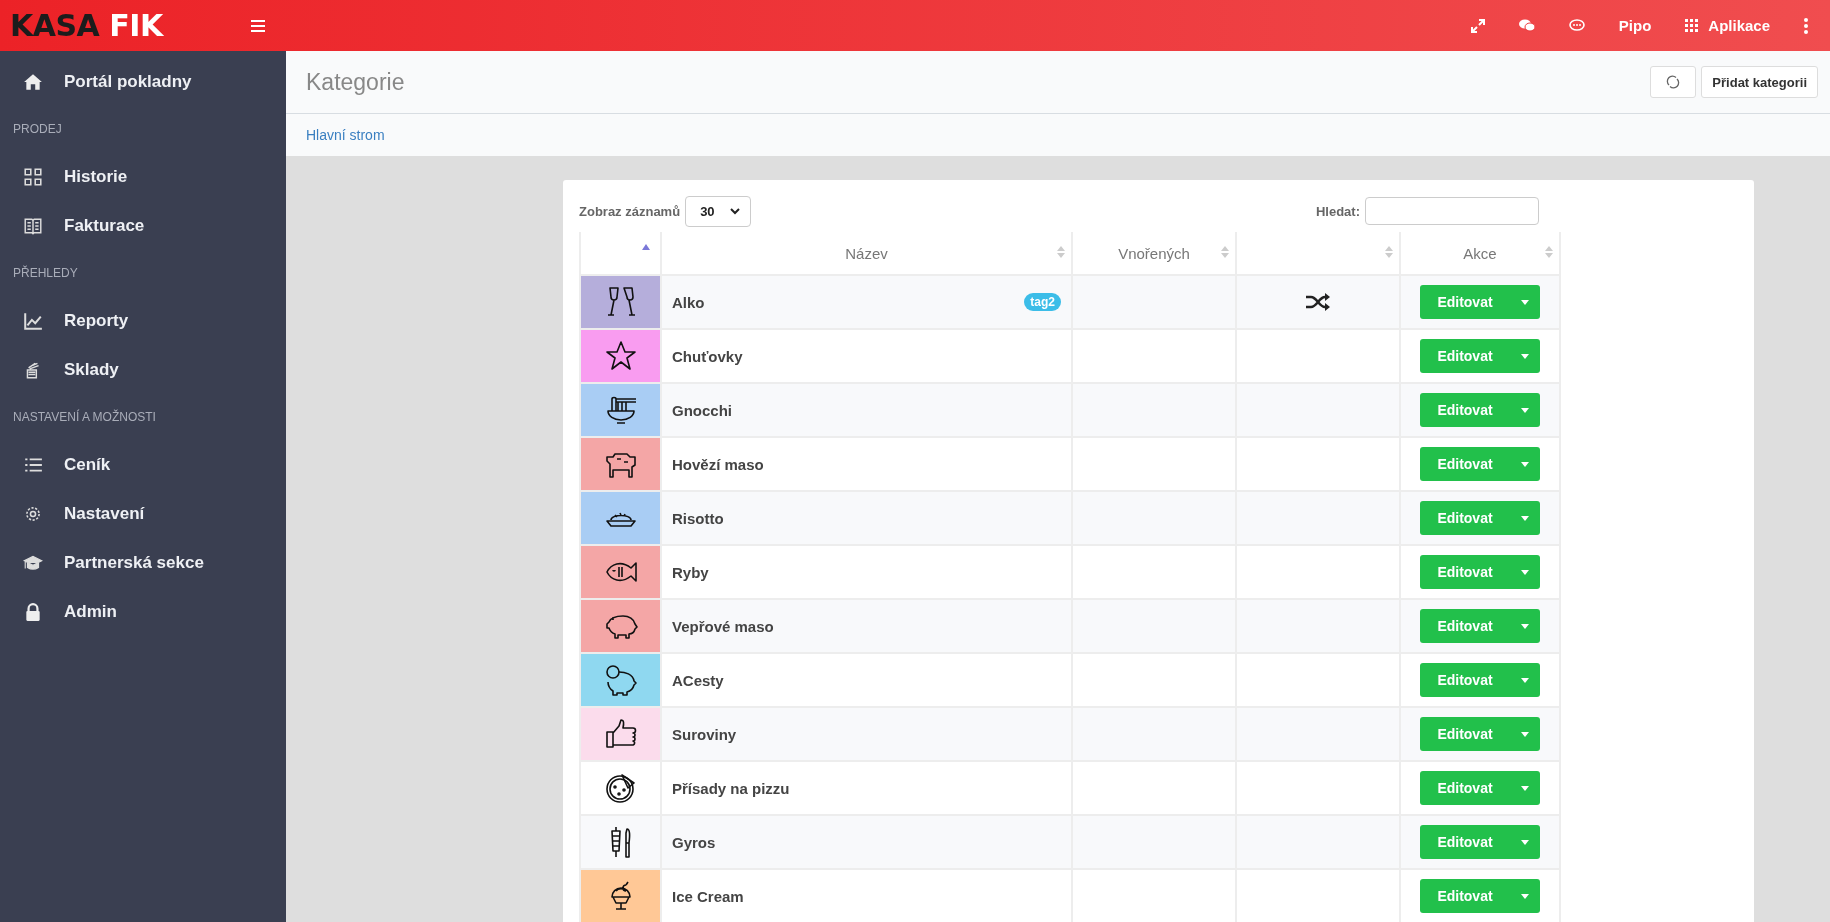  Describe the element at coordinates (143, 225) in the screenshot. I see `sidebar-item: Fakturace` at that location.